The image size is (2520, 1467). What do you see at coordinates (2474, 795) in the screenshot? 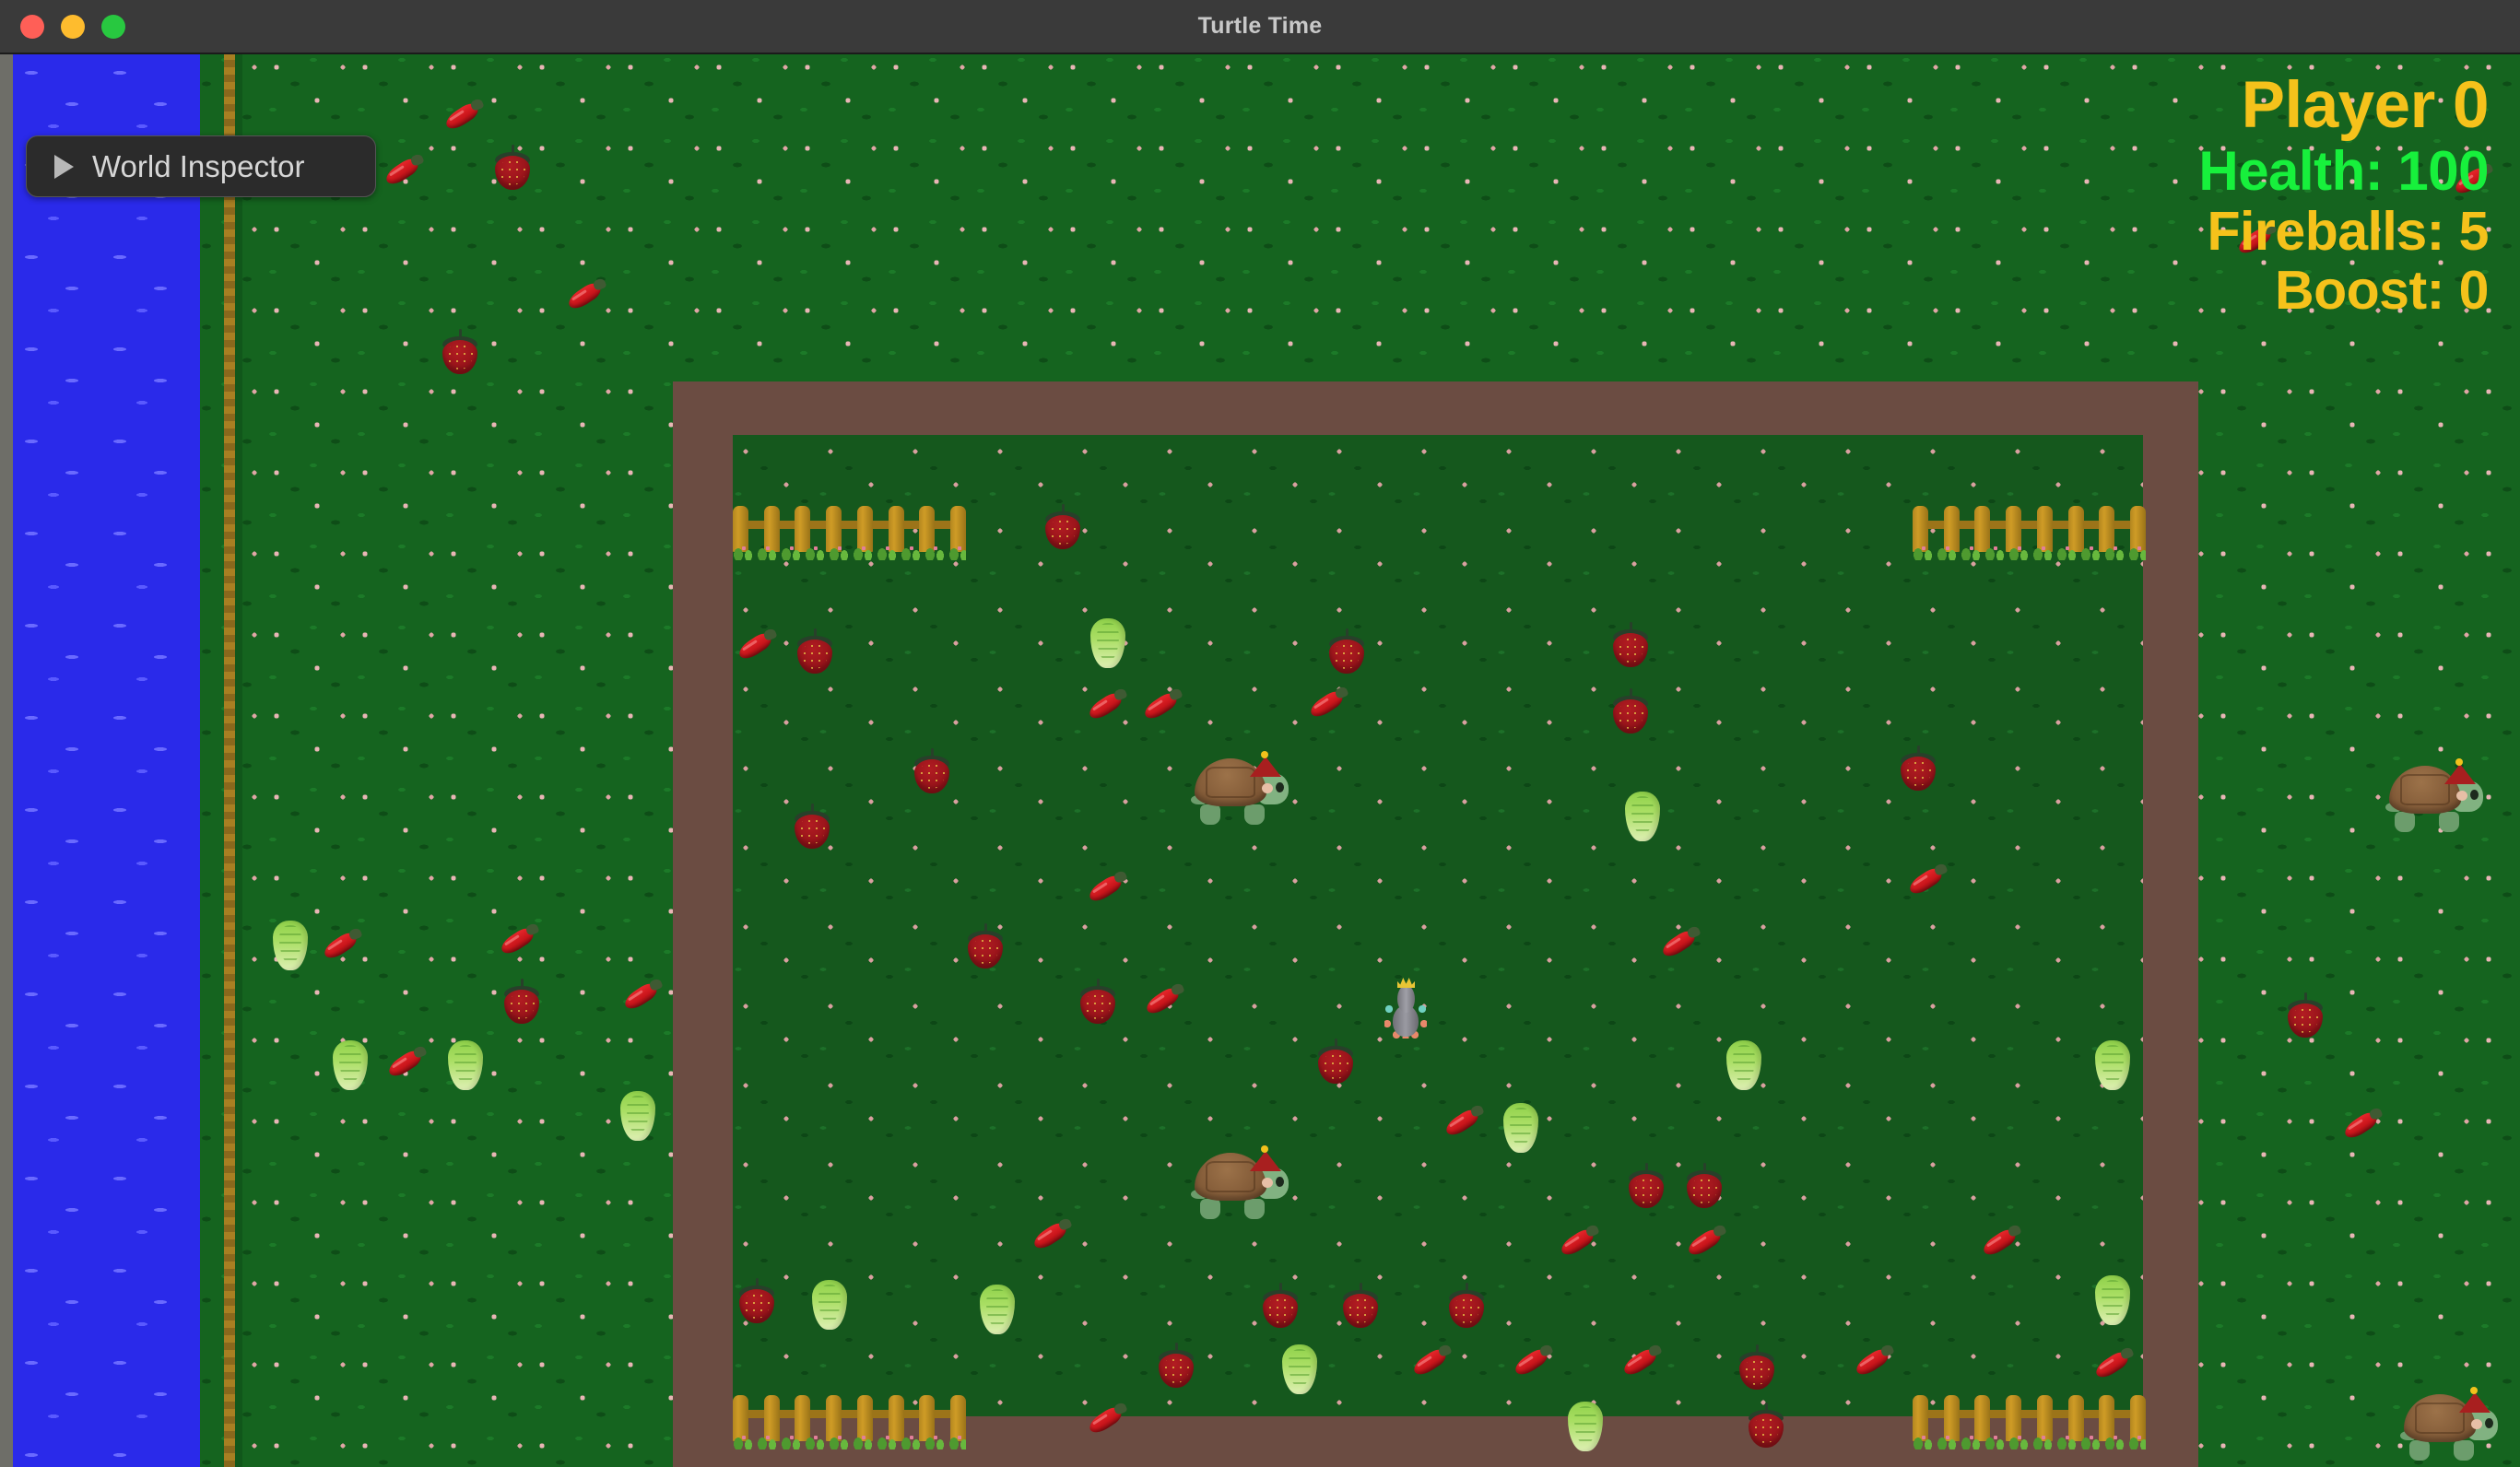
I see `turtle-eye` at bounding box center [2474, 795].